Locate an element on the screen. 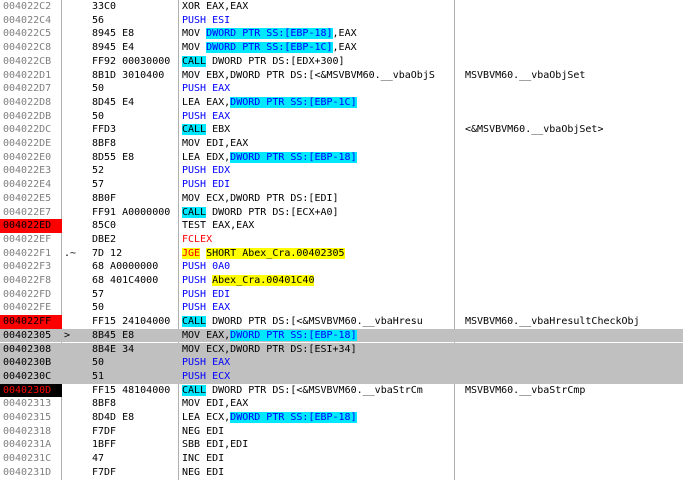  disasm-row: 004022C2 33C0 XOR EAX,EAX is located at coordinates (341, 7).